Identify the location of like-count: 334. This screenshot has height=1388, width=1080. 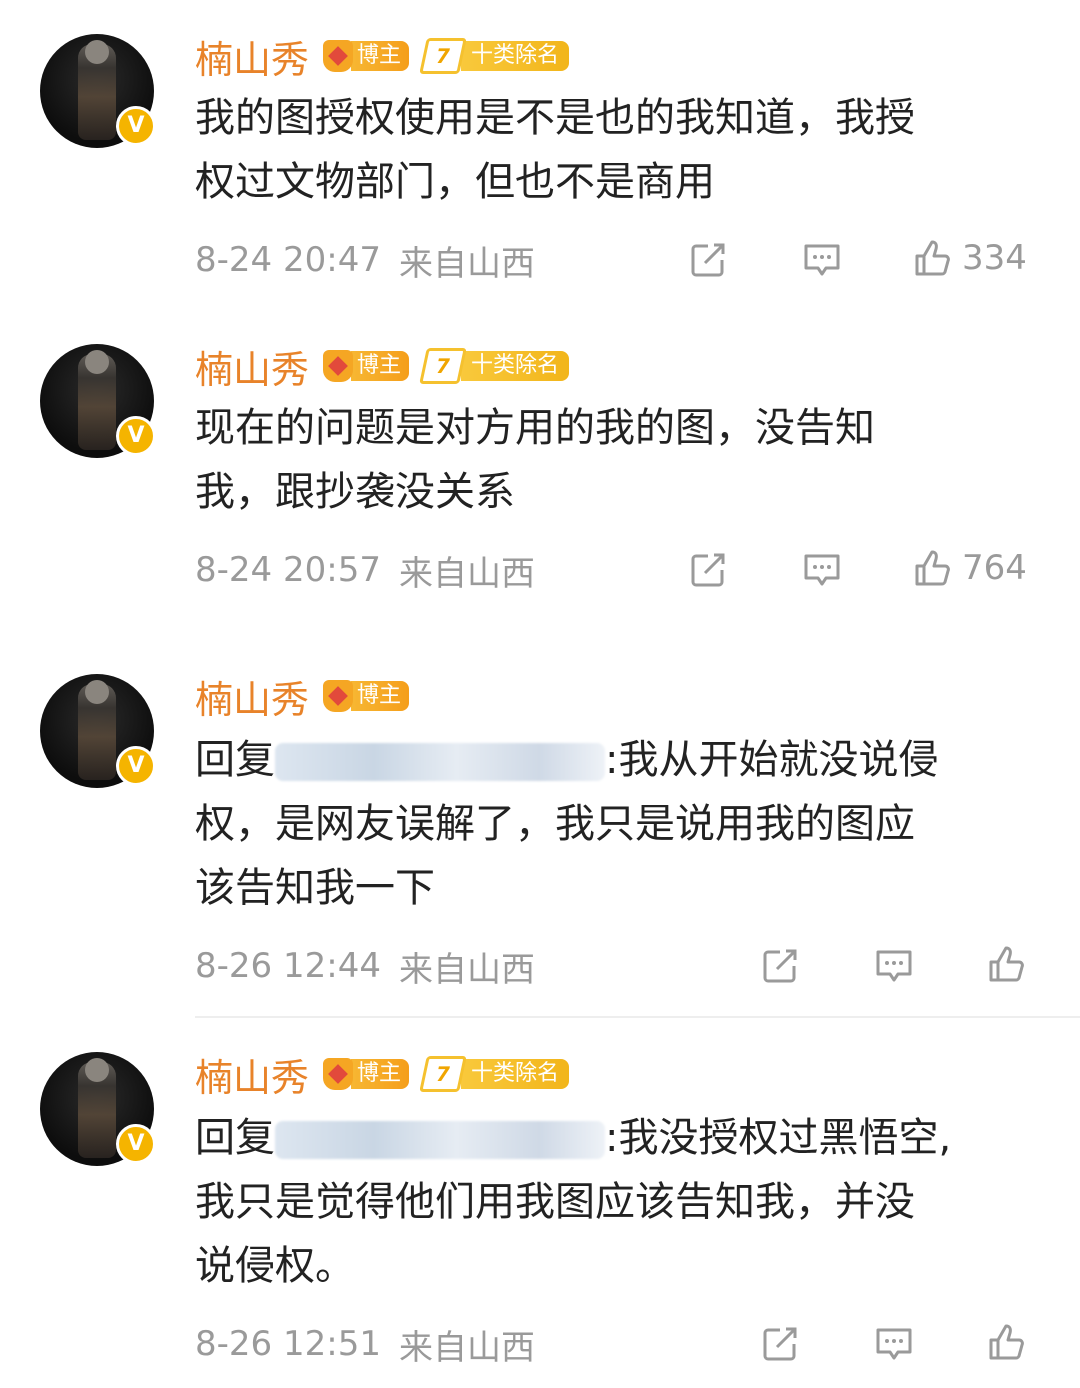
(994, 258).